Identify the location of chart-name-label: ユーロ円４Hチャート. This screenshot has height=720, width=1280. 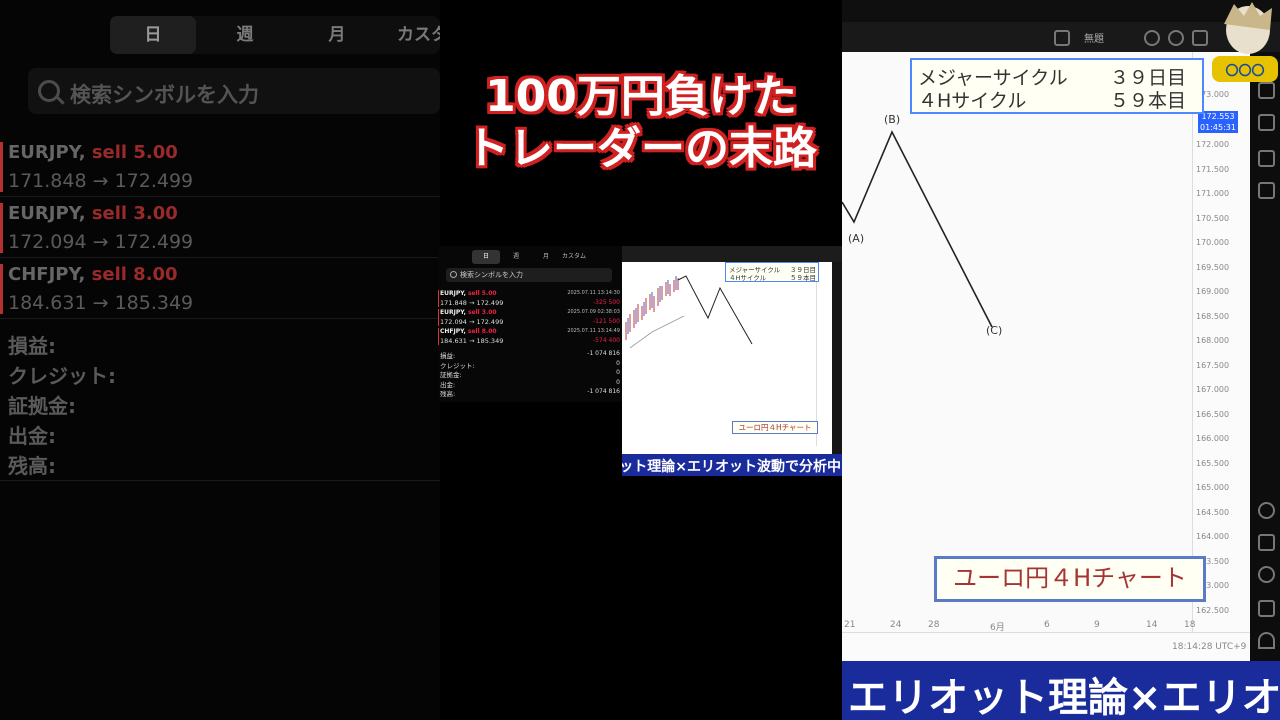
(1070, 579).